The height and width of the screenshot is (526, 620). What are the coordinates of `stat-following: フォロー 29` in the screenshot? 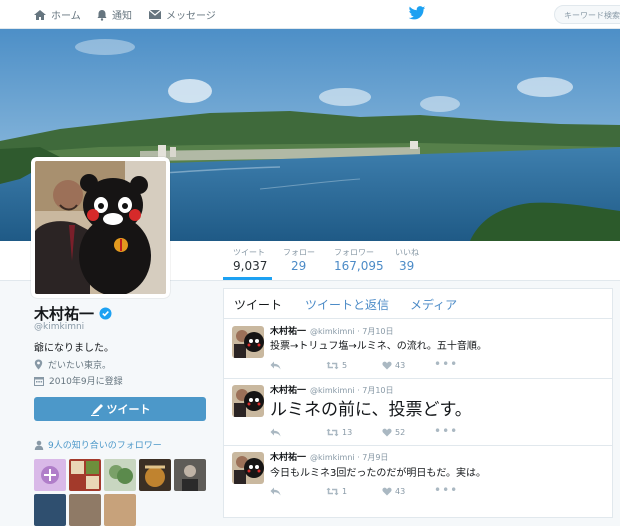 It's located at (299, 260).